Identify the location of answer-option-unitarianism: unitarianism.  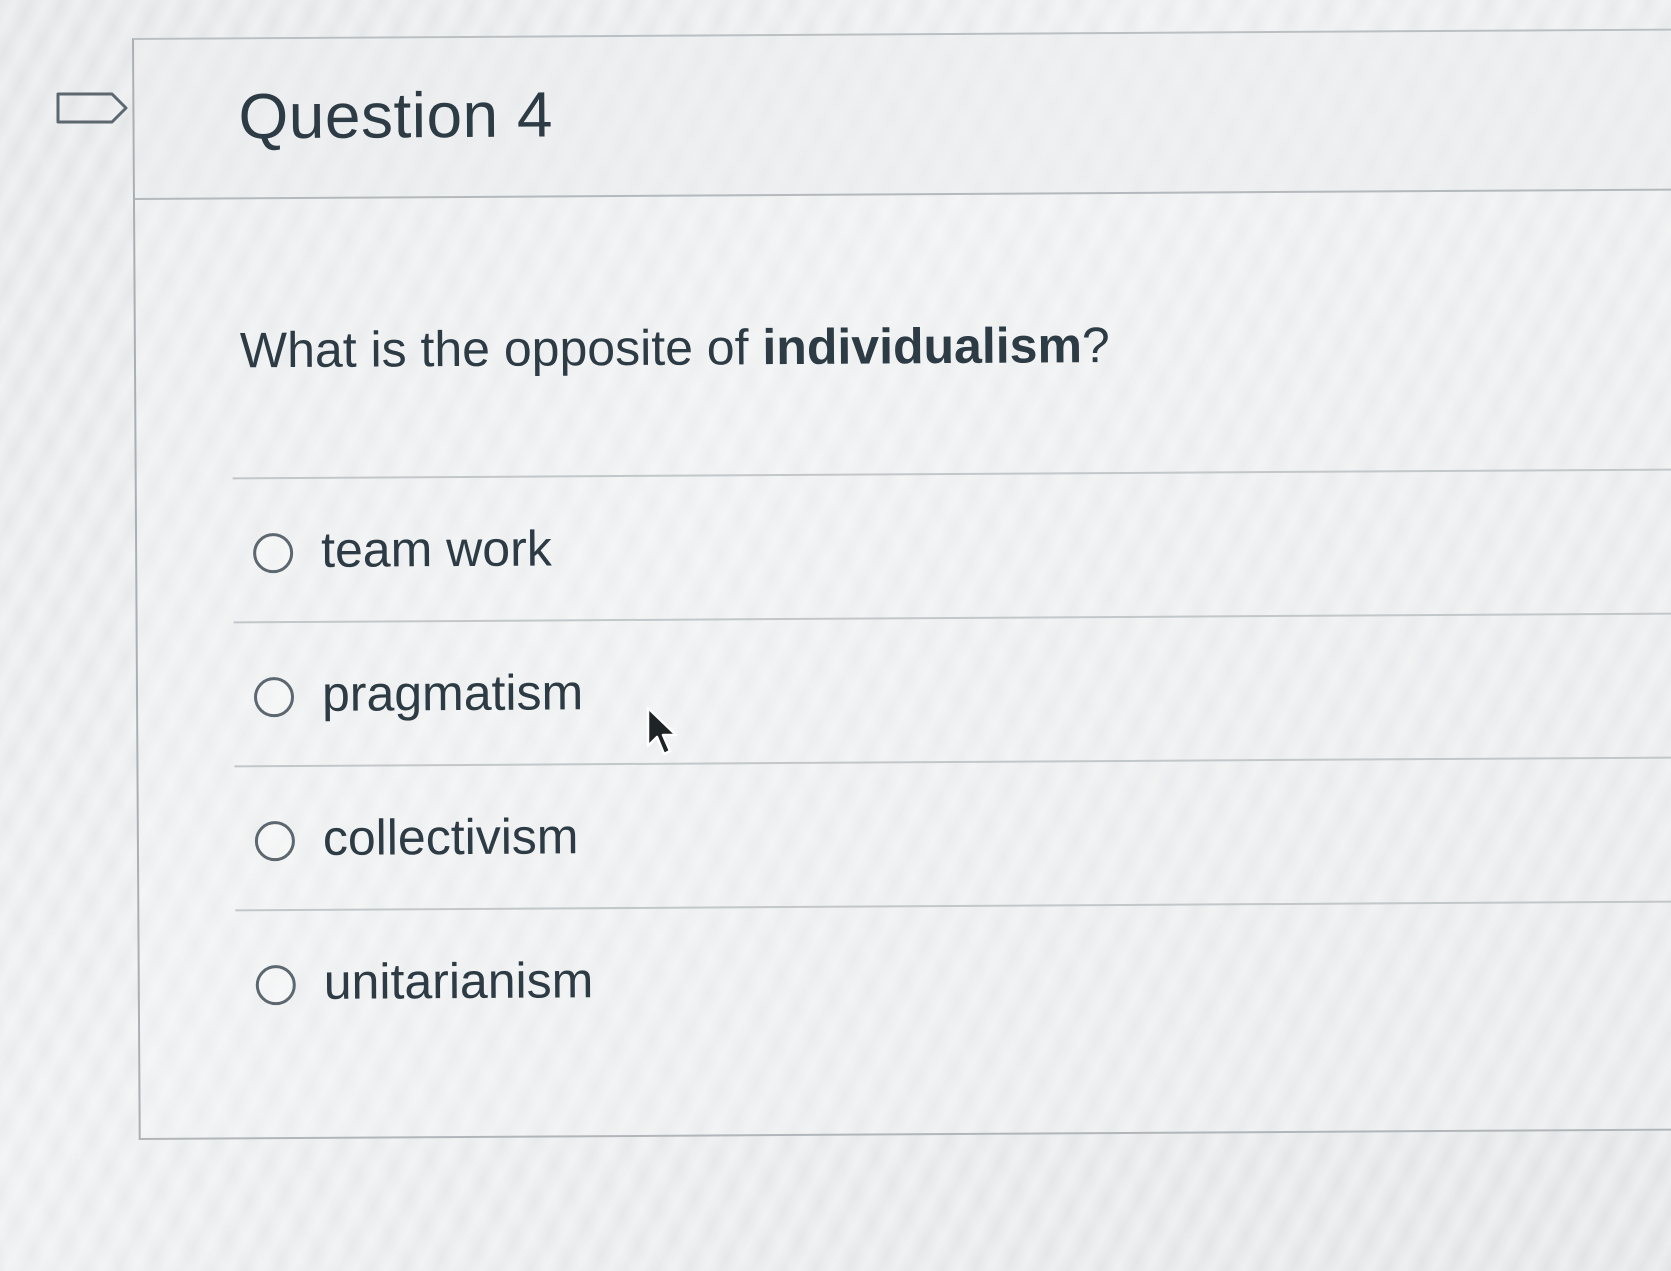
(953, 977).